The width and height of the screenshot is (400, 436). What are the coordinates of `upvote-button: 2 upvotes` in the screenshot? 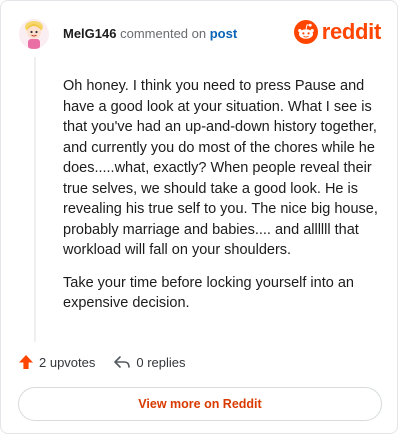 It's located at (56, 362).